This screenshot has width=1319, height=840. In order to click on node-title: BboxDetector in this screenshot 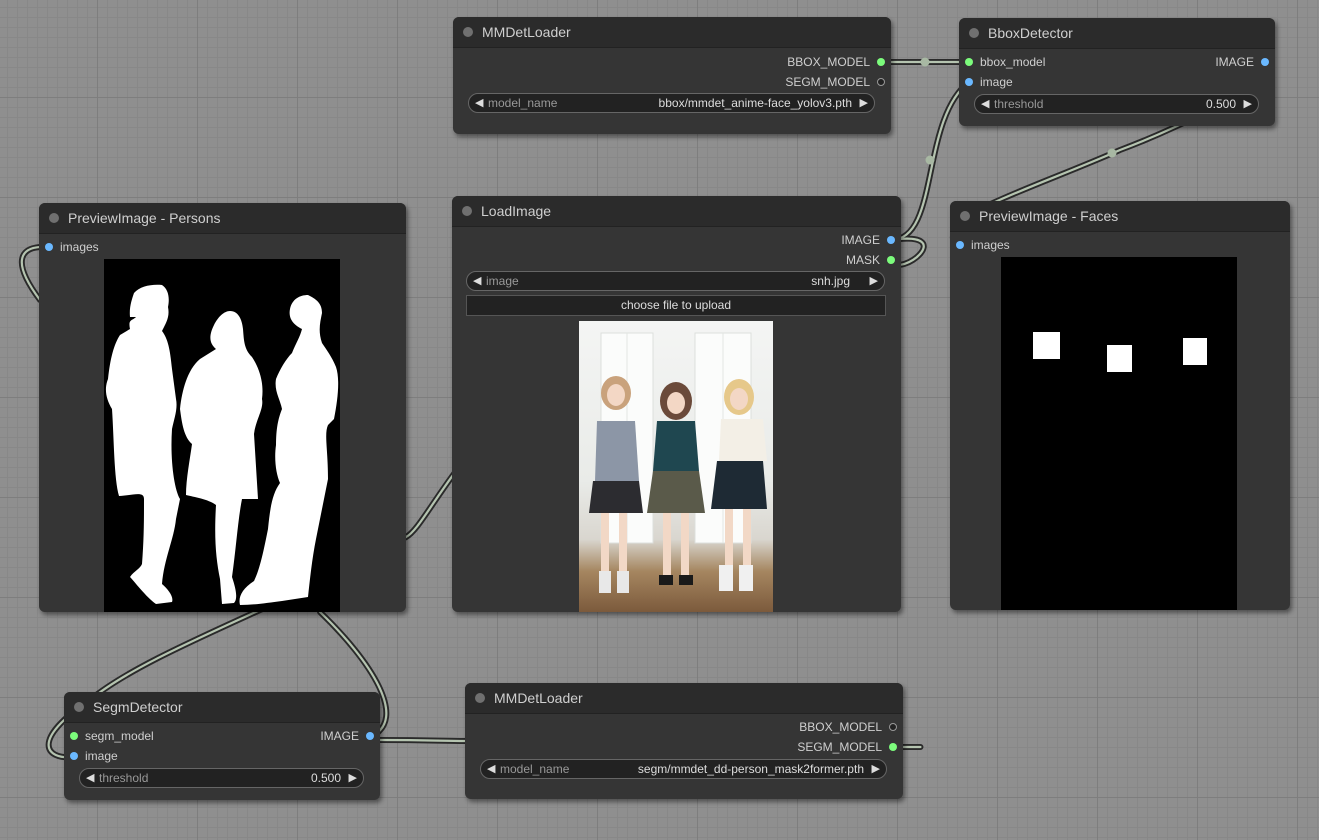, I will do `click(1117, 33)`.